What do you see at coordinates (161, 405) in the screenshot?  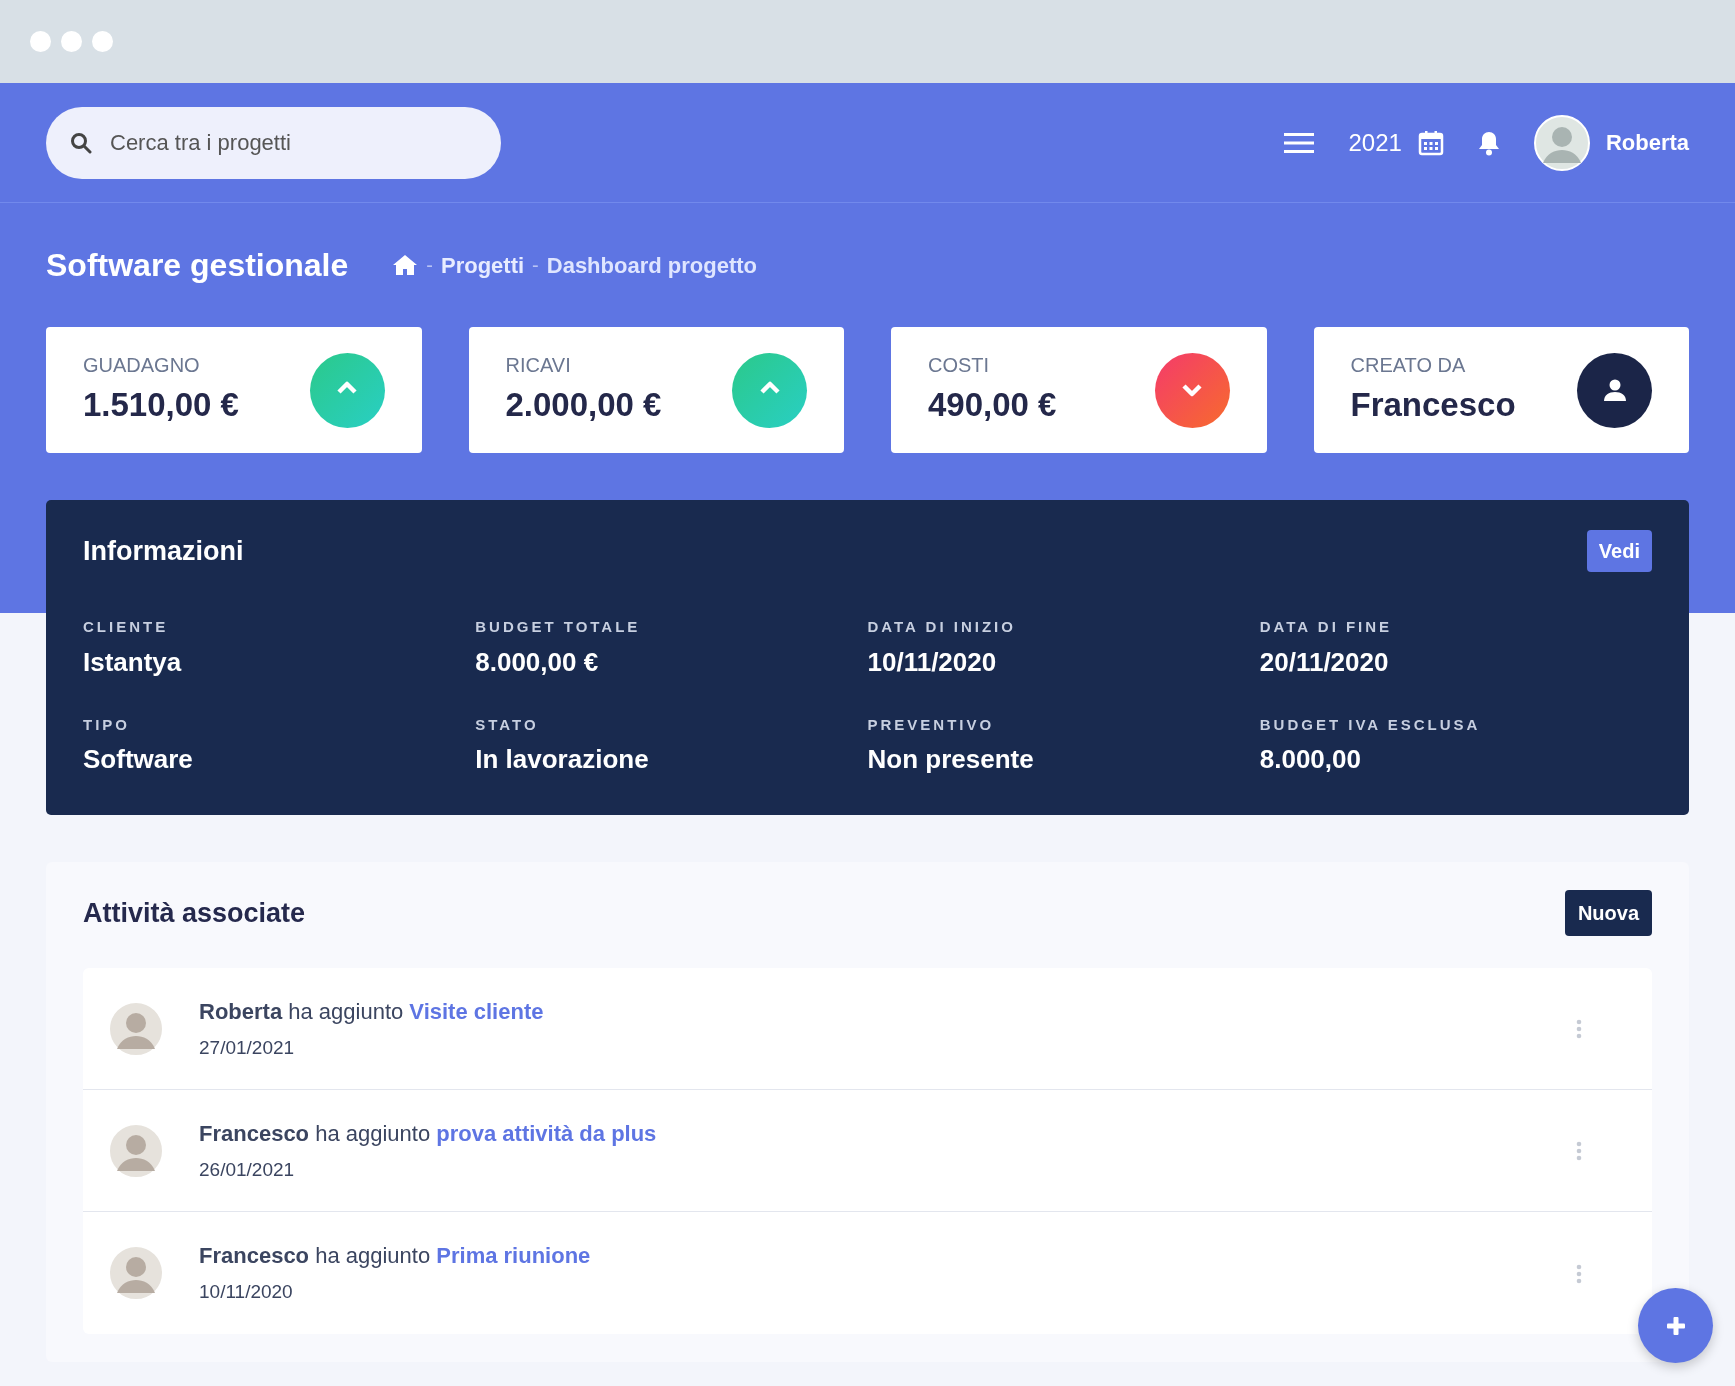 I see `stat-value: 1.510,00 €` at bounding box center [161, 405].